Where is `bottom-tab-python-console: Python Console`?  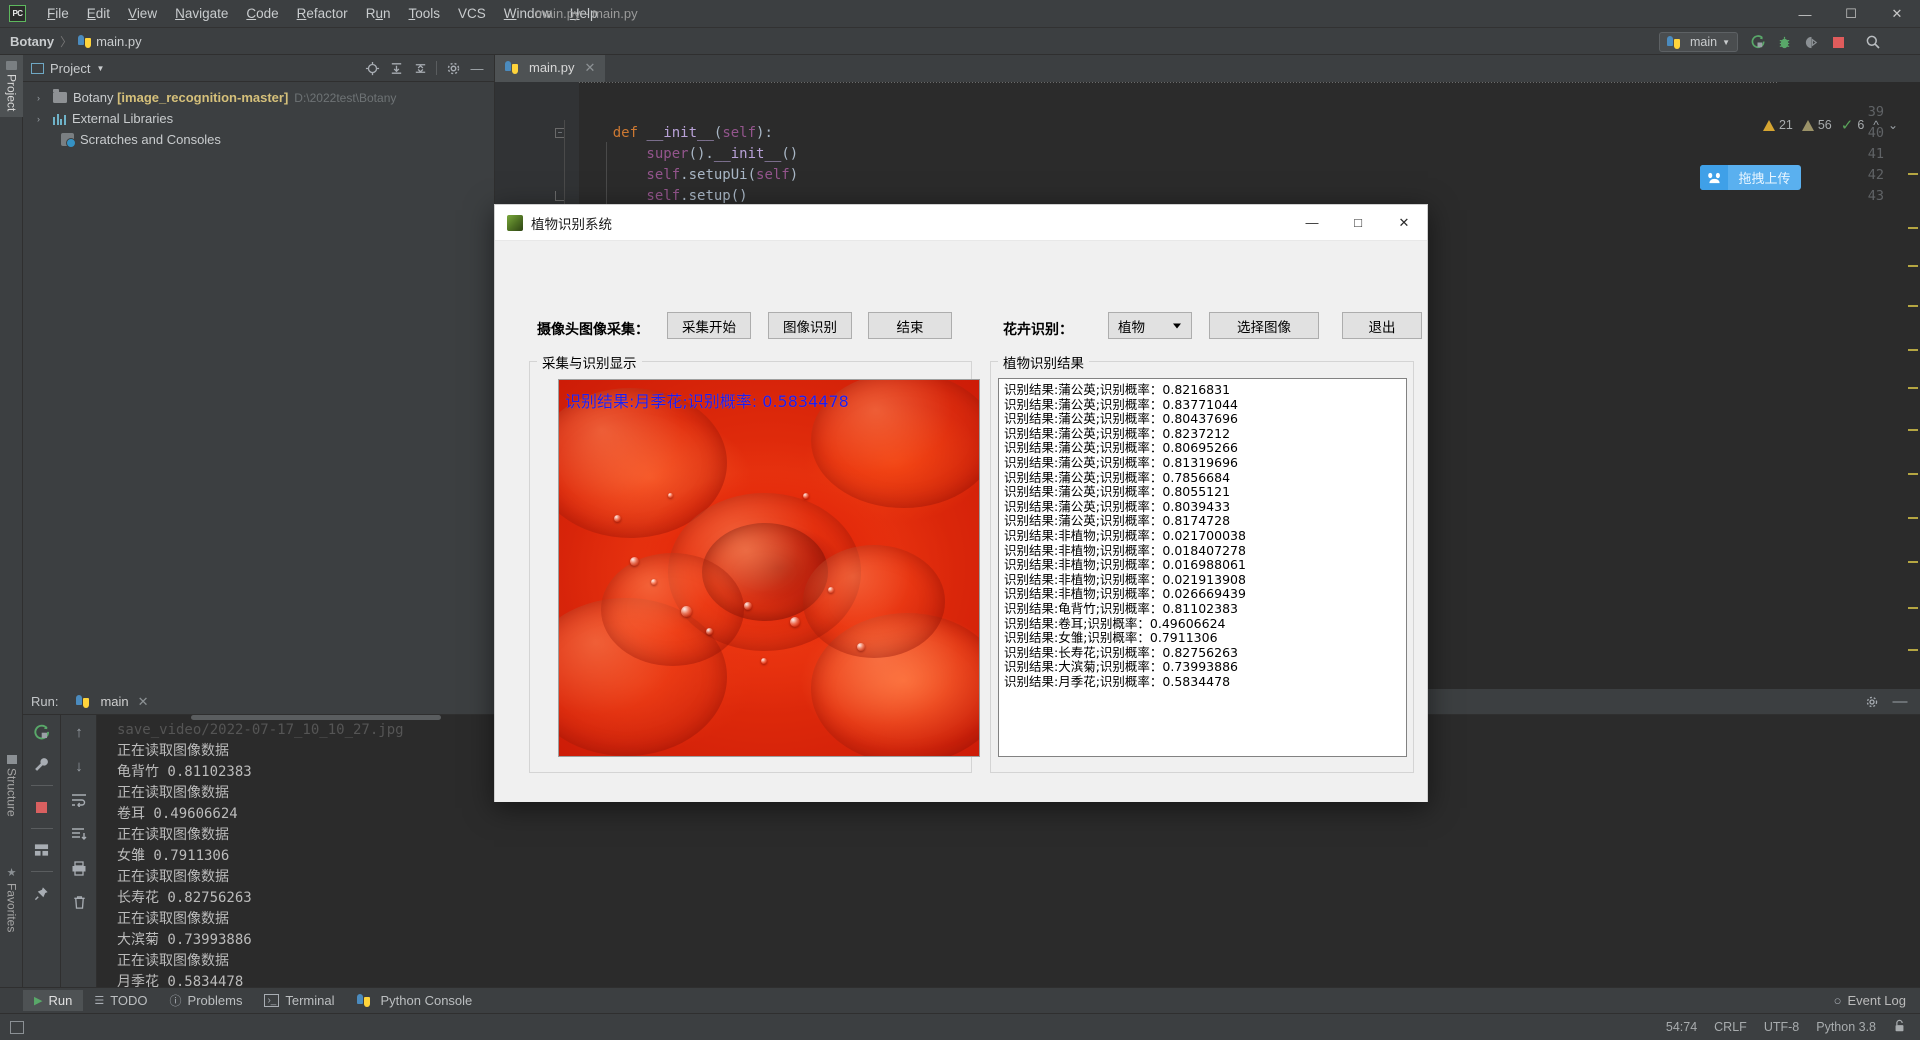
bottom-tab-python-console: Python Console is located at coordinates (415, 1000).